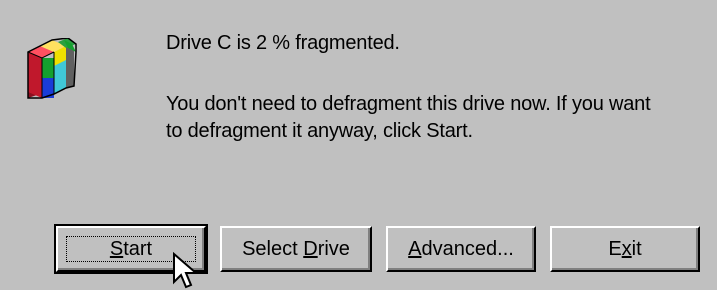 This screenshot has height=290, width=717. What do you see at coordinates (131, 248) in the screenshot?
I see `start-button-label: Start` at bounding box center [131, 248].